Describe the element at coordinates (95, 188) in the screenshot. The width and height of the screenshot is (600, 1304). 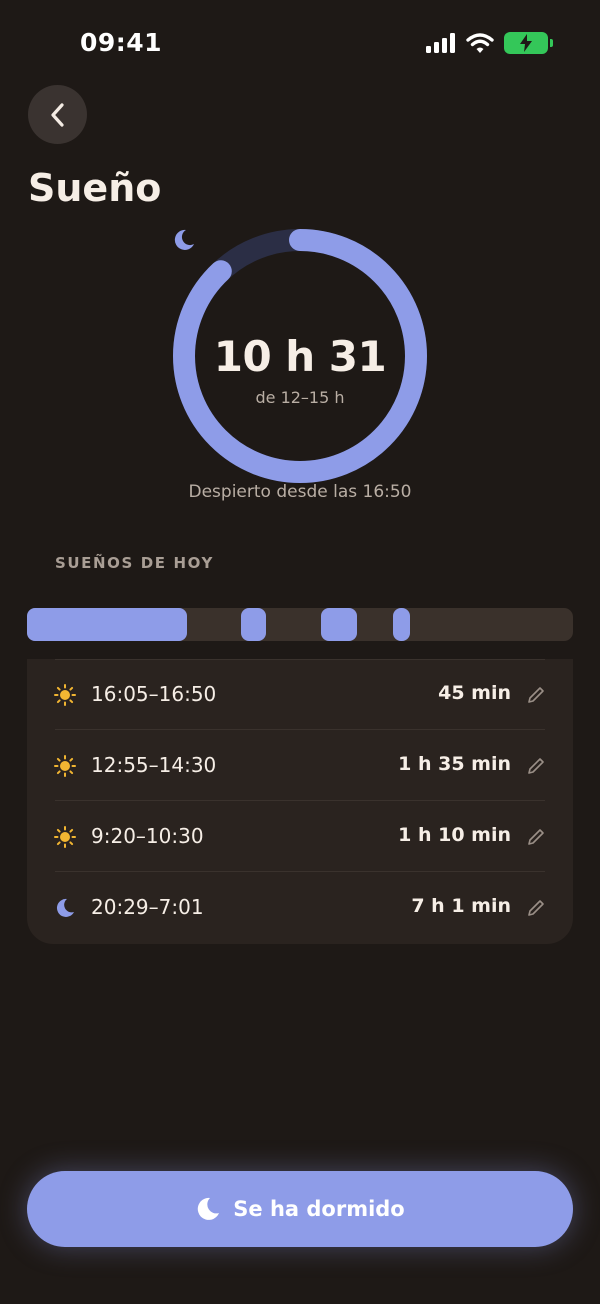
I see `page-title: Sueño` at that location.